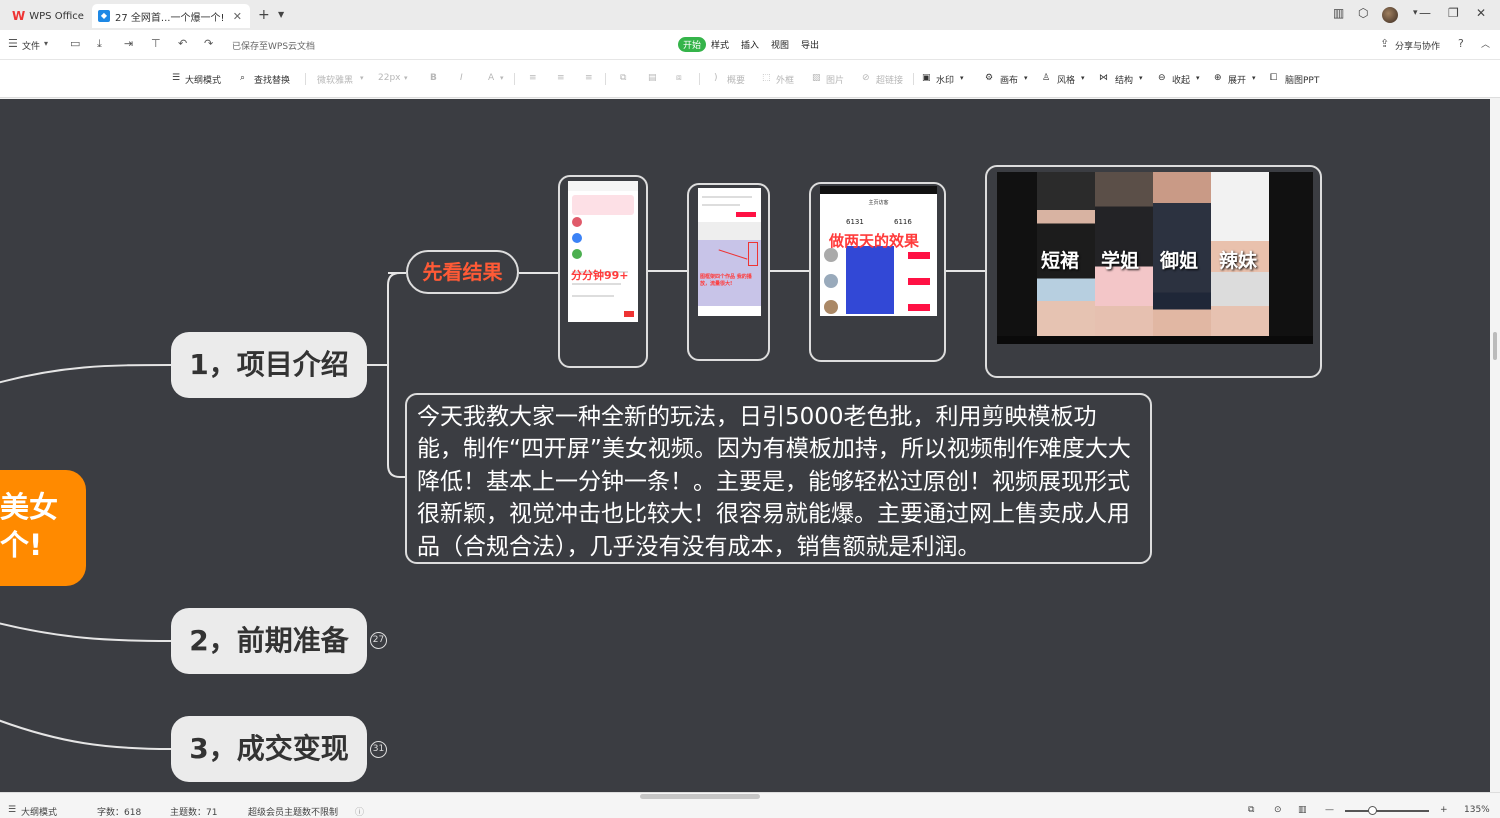 This screenshot has height=818, width=1500. What do you see at coordinates (1083, 78) in the screenshot?
I see `style-caret-icon: ▾` at bounding box center [1083, 78].